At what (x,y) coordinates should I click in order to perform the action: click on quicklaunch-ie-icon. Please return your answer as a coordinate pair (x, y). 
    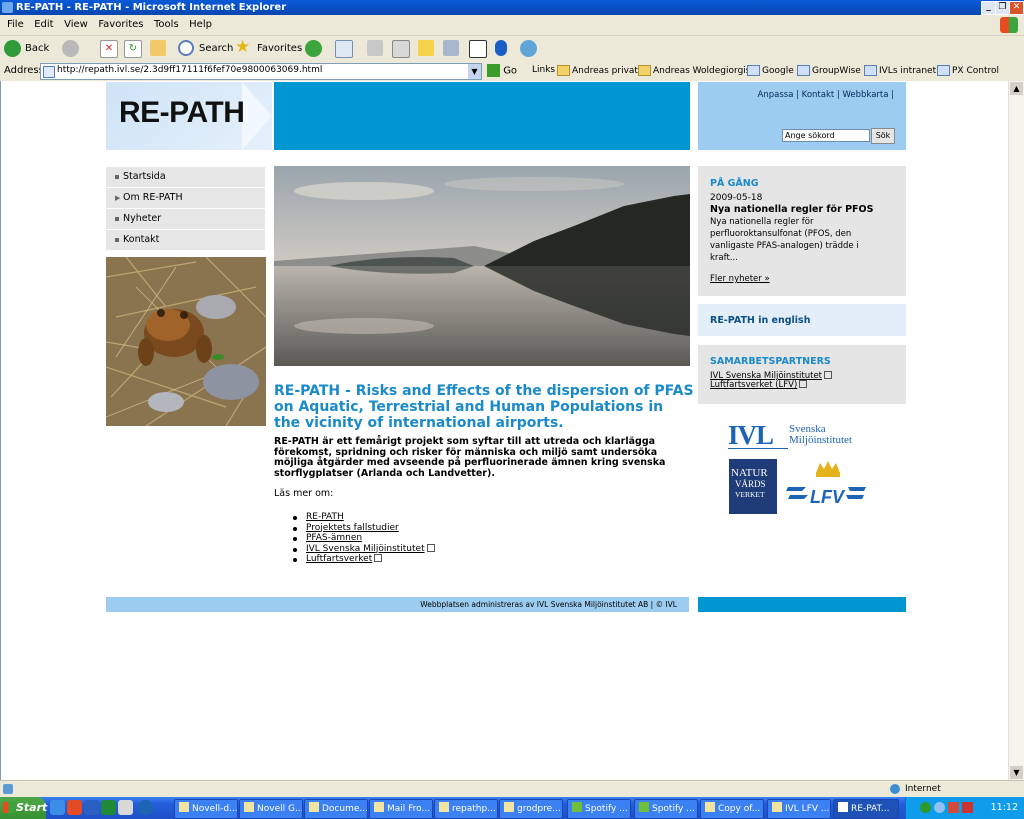
    Looking at the image, I should click on (57, 807).